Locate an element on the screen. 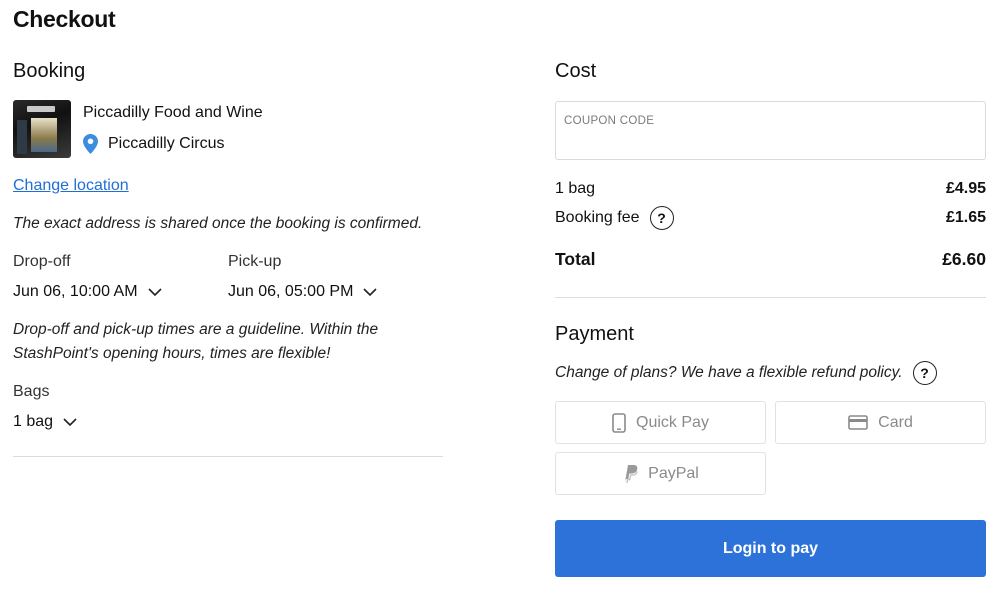 This screenshot has height=602, width=1000. booking-fee-label: Booking fee is located at coordinates (597, 217).